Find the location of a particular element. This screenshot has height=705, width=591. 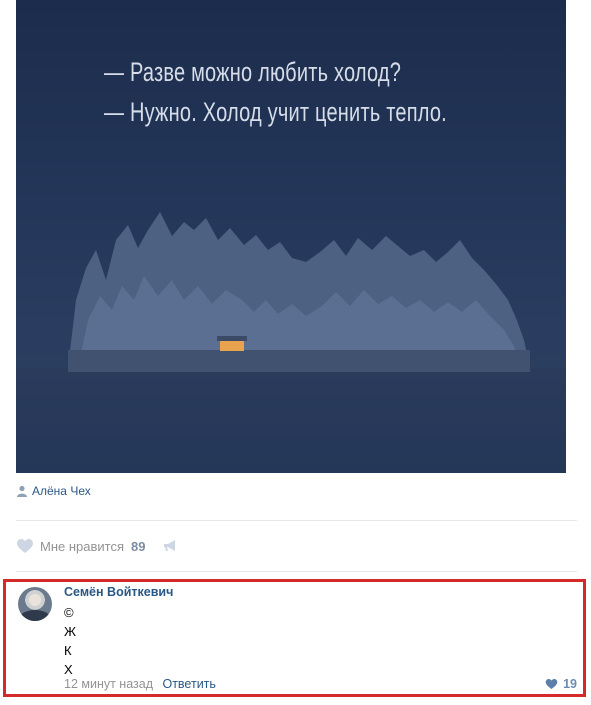

comment-like-count: 19 is located at coordinates (570, 684).